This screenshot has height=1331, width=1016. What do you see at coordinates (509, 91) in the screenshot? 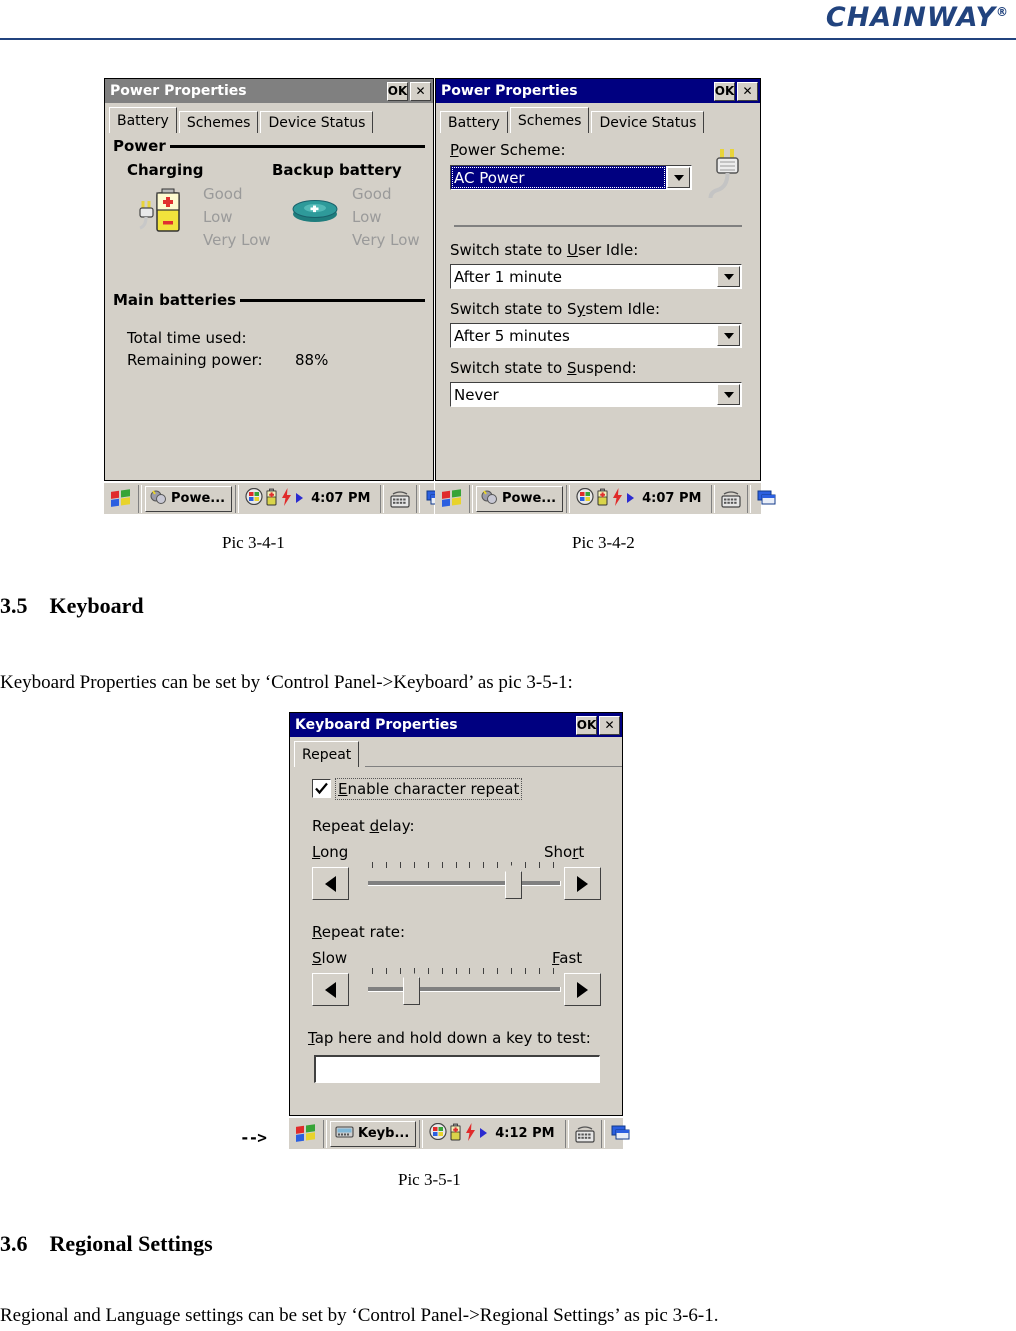
I see `window-title: Power Properties` at bounding box center [509, 91].